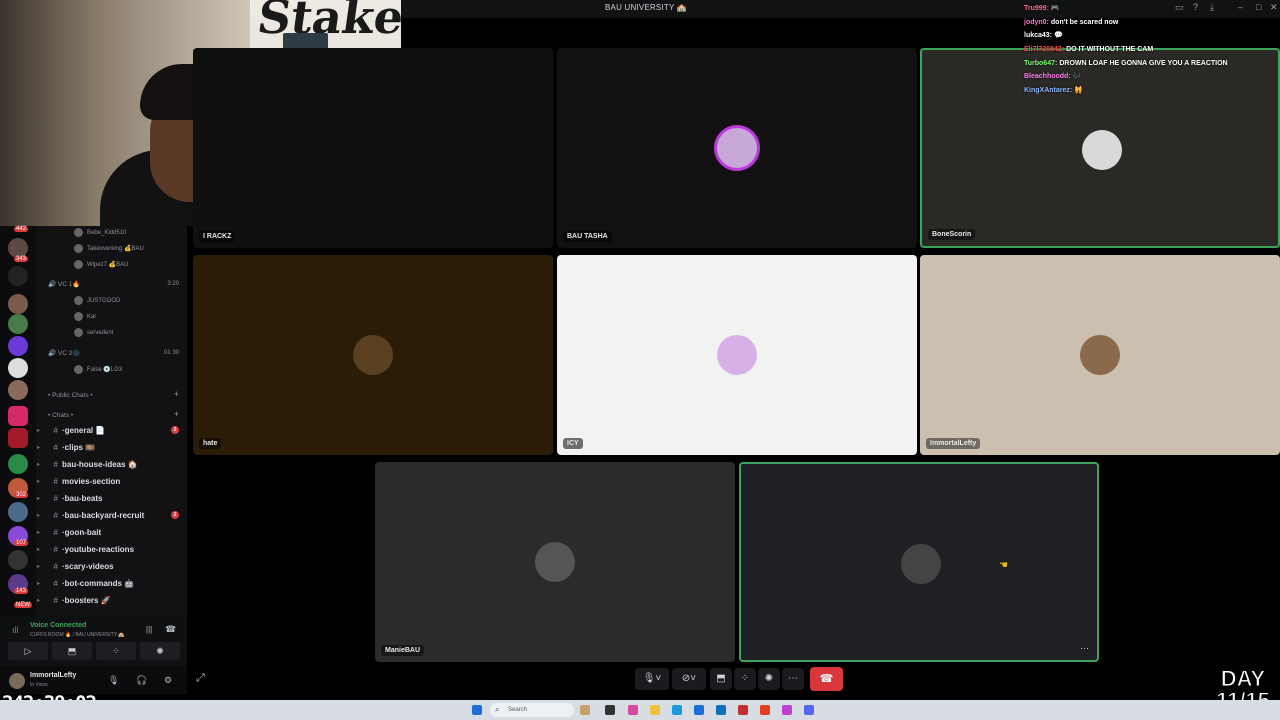 The height and width of the screenshot is (720, 1280). I want to click on channel-bot-commands: ▸ # · bot-commands 🤖, so click(111, 583).